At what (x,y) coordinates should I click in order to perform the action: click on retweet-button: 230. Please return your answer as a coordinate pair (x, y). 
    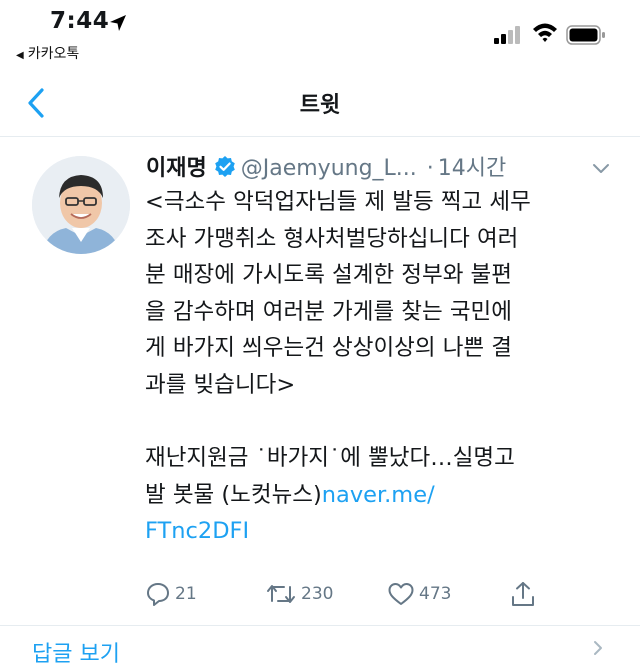
    Looking at the image, I should click on (299, 594).